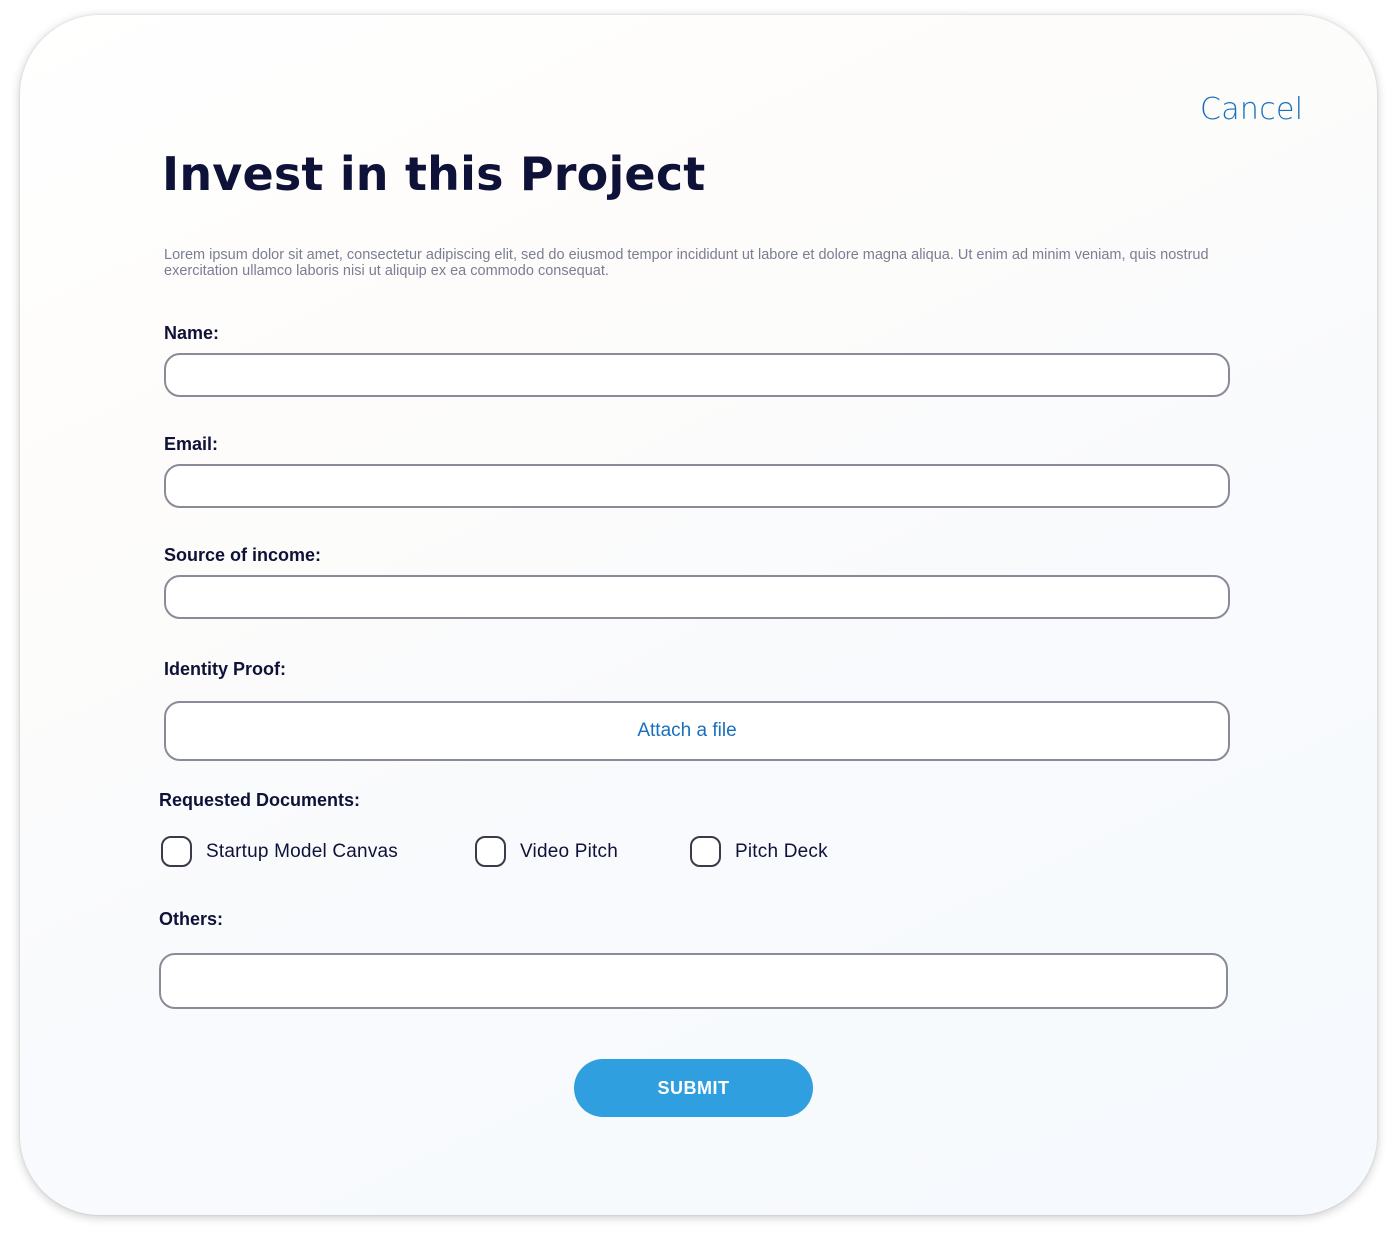 The width and height of the screenshot is (1397, 1241). What do you see at coordinates (693, 981) in the screenshot?
I see `others-input` at bounding box center [693, 981].